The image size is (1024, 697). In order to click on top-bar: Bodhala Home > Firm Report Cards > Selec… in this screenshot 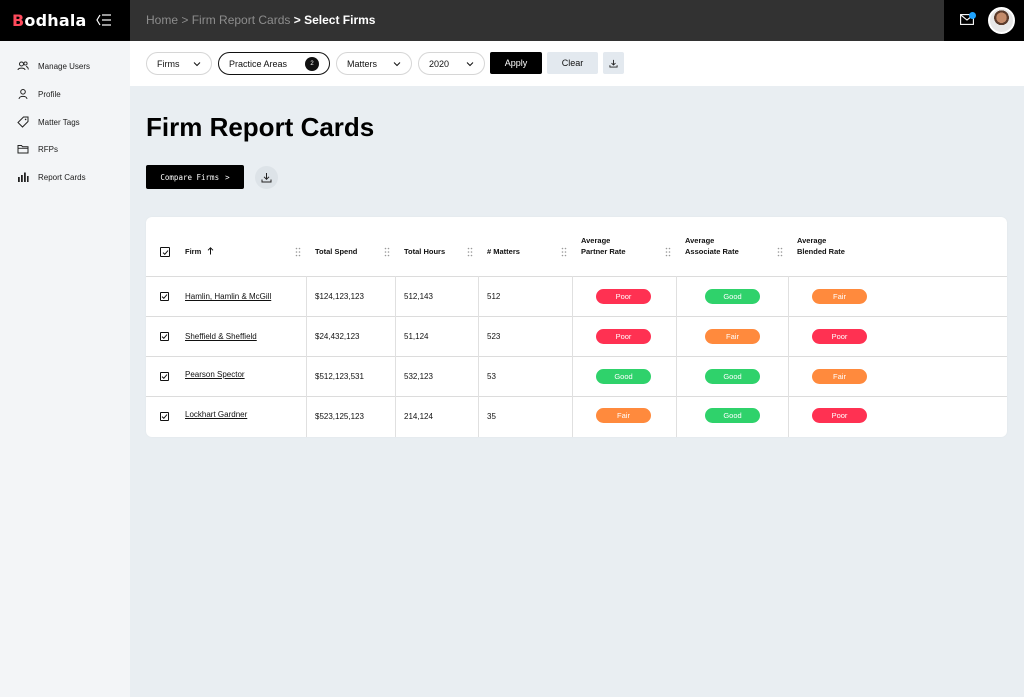, I will do `click(512, 20)`.